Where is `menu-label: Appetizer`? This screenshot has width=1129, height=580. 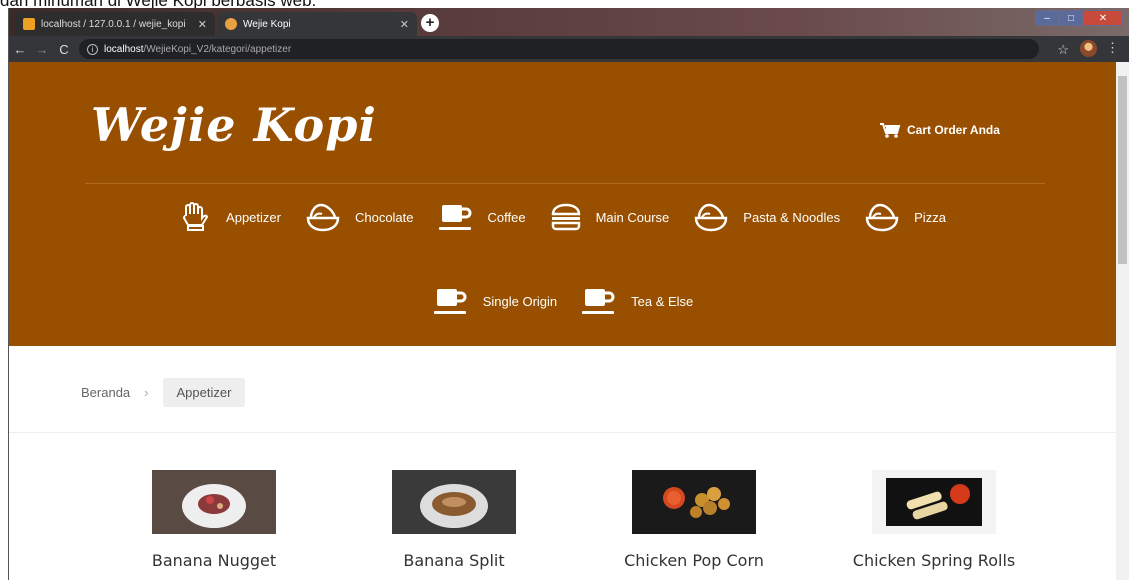 menu-label: Appetizer is located at coordinates (253, 217).